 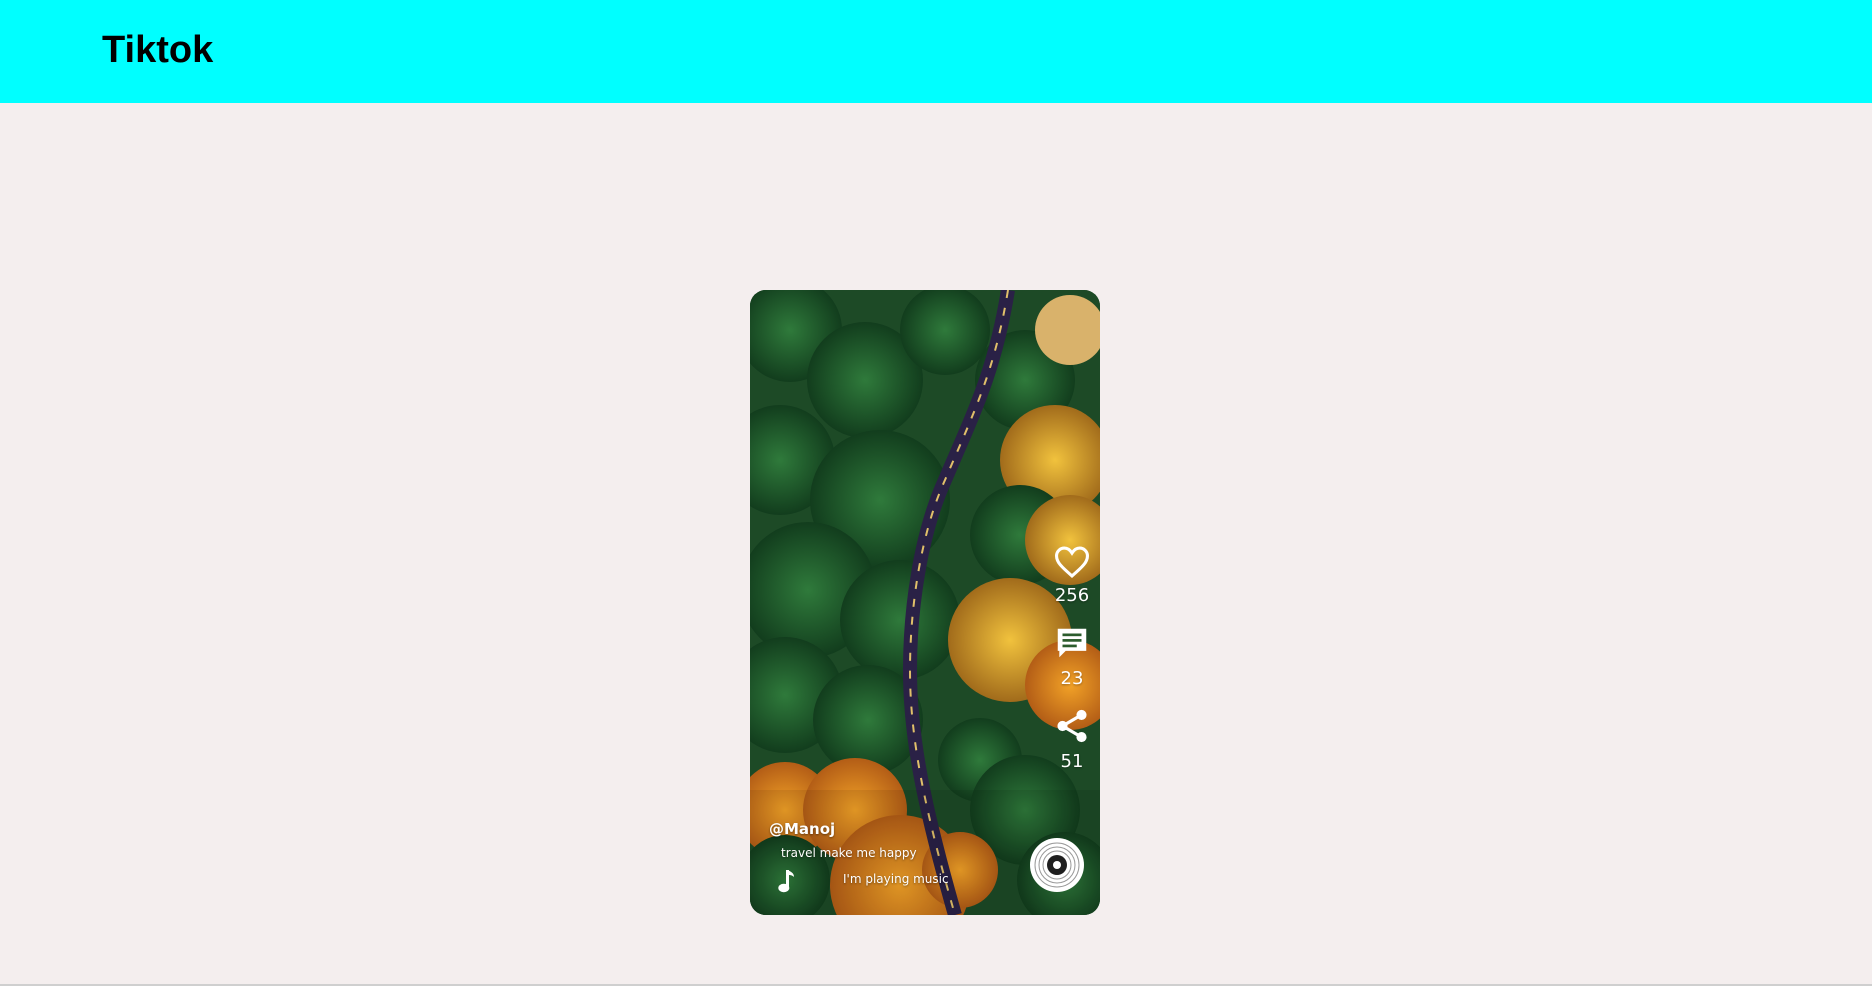 What do you see at coordinates (1072, 562) in the screenshot?
I see `heart-icon` at bounding box center [1072, 562].